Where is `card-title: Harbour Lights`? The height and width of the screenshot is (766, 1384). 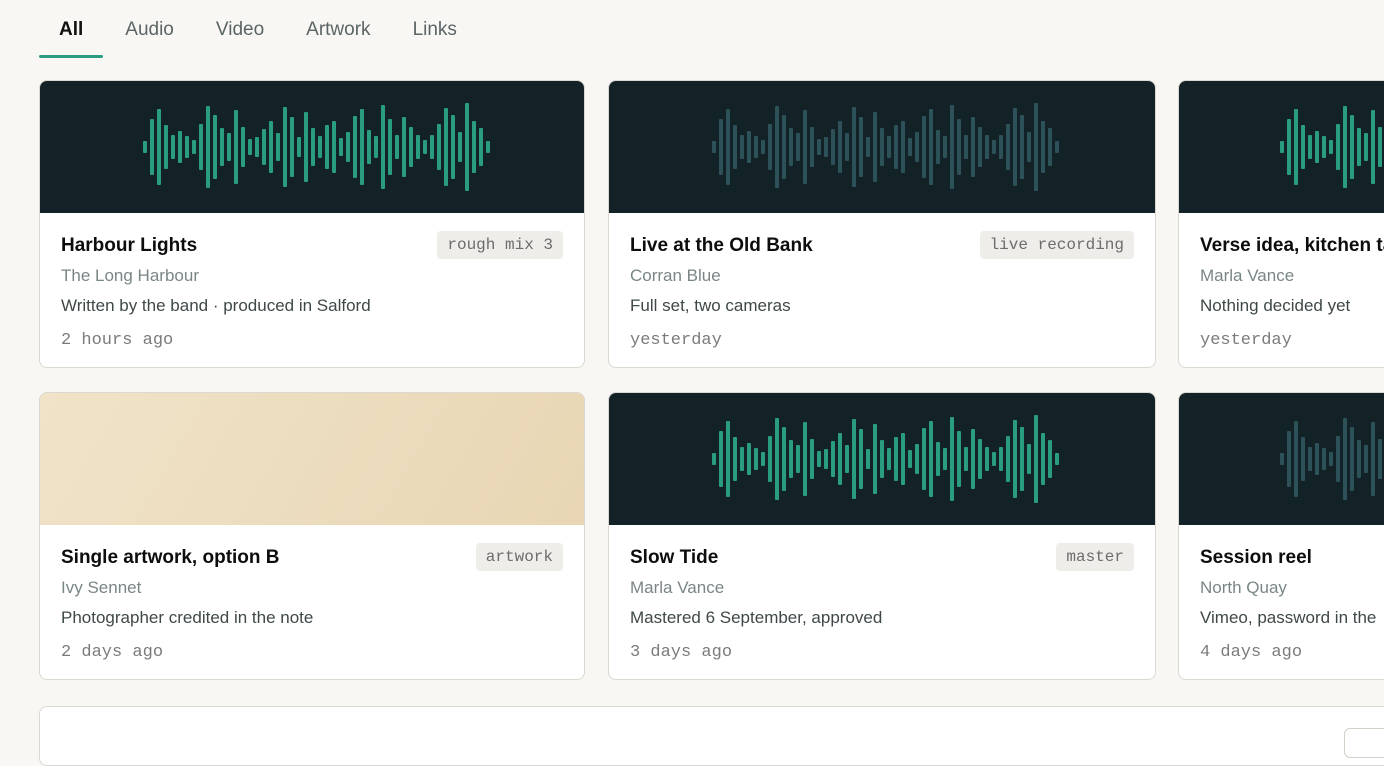 card-title: Harbour Lights is located at coordinates (129, 245).